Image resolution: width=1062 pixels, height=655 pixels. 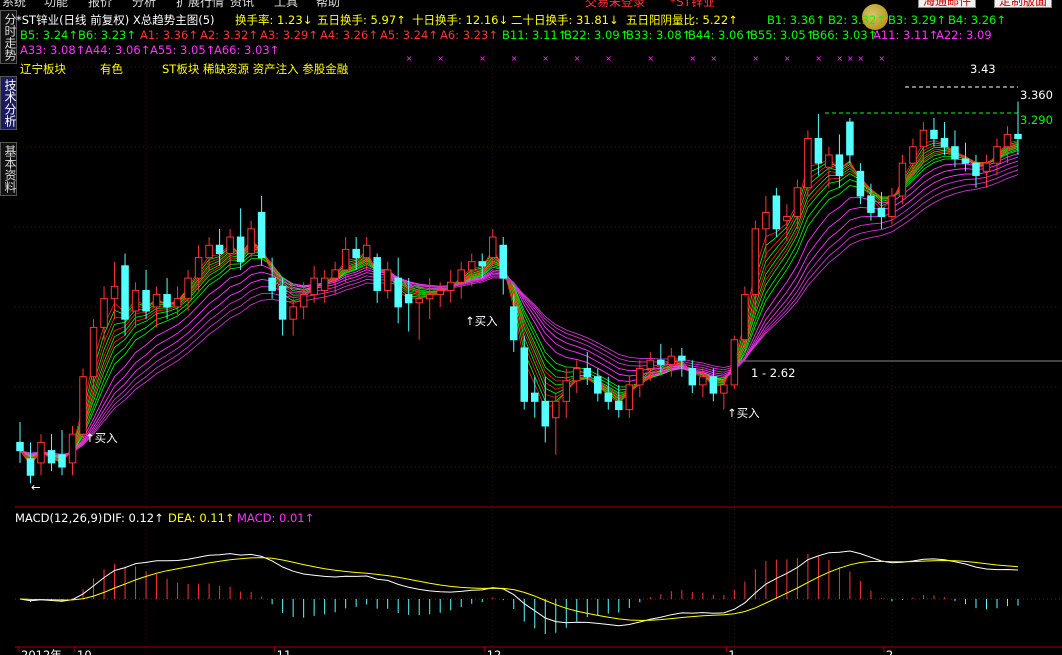 What do you see at coordinates (328, 4) in the screenshot?
I see `menu-help: 帮助` at bounding box center [328, 4].